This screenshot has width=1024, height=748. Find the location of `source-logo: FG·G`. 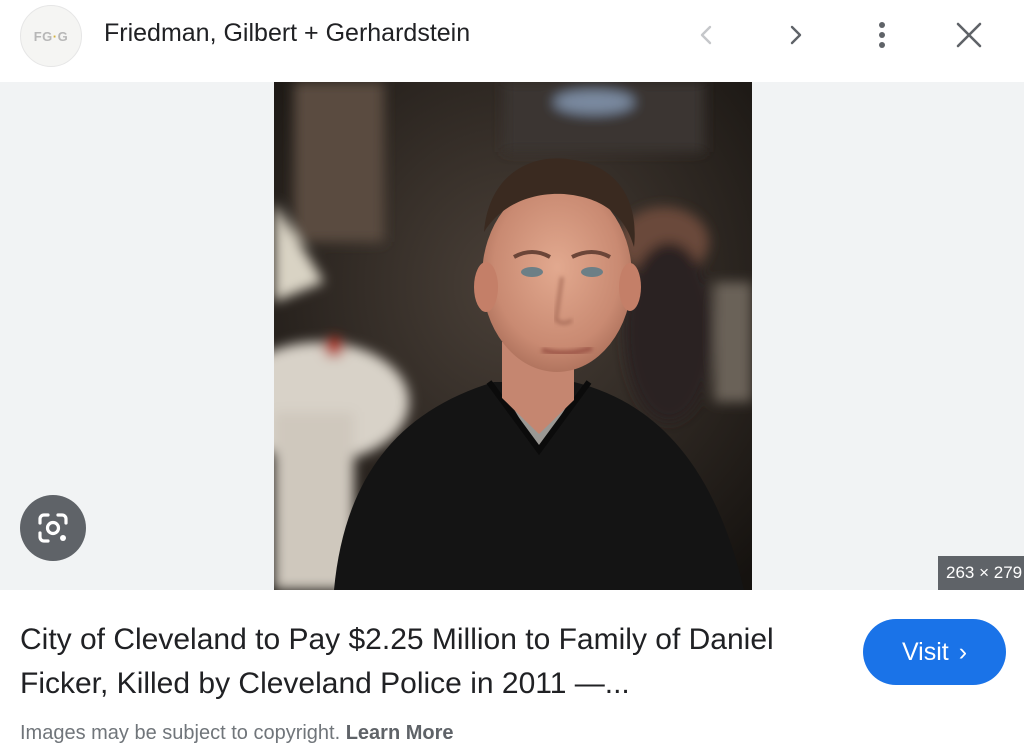

source-logo: FG·G is located at coordinates (51, 36).